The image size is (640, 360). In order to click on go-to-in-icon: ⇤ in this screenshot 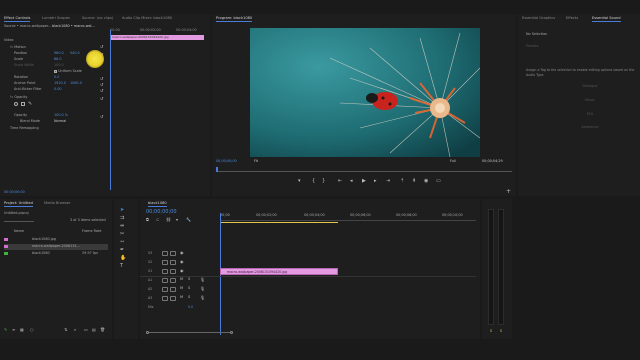, I will do `click(340, 181)`.